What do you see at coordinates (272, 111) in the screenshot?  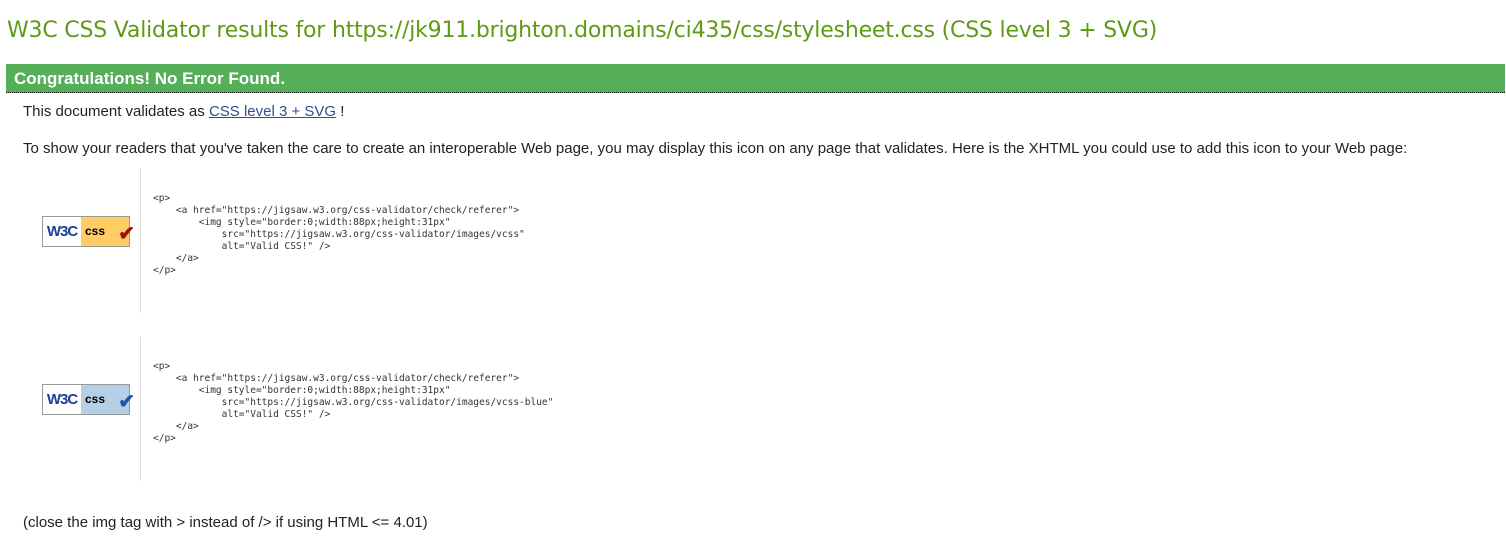 I see `css-level-link: CSS level 3 + SVG` at bounding box center [272, 111].